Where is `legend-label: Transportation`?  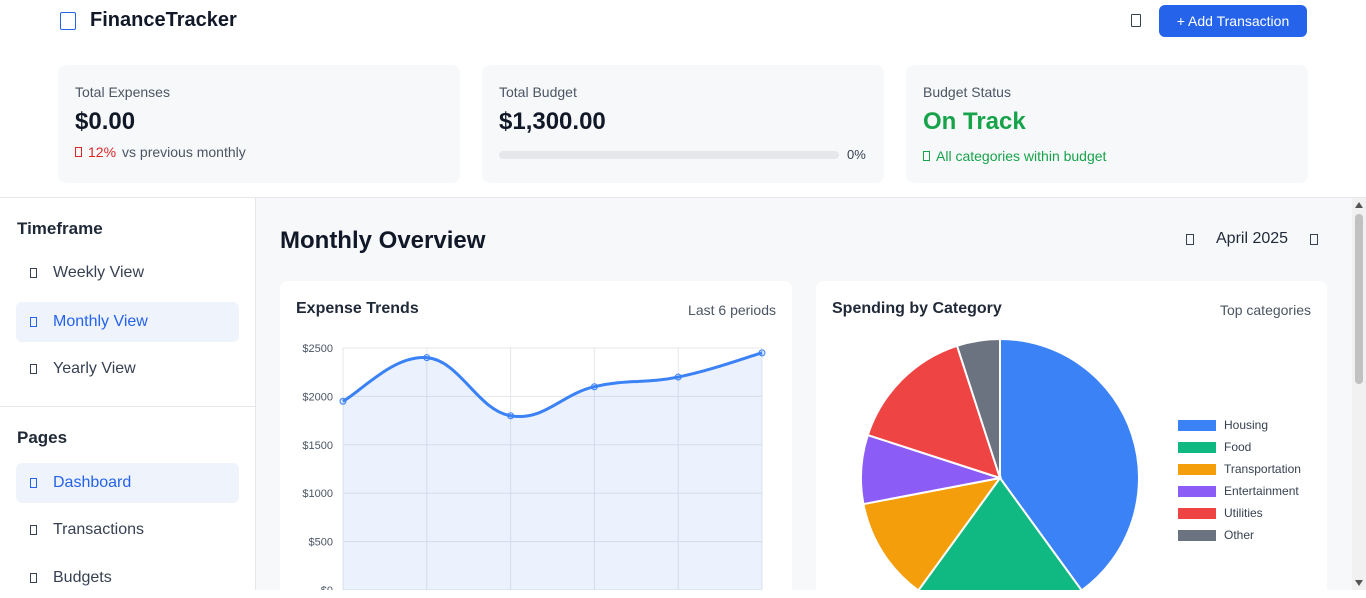 legend-label: Transportation is located at coordinates (1262, 469).